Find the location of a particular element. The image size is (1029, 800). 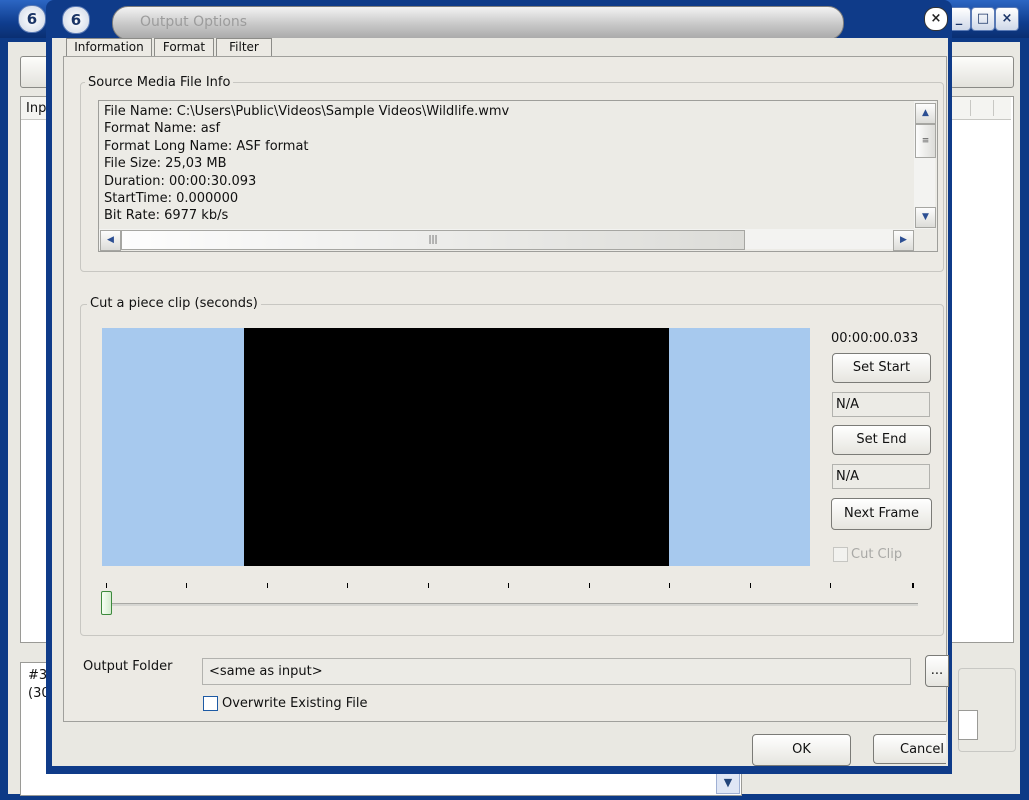

scroll-right-icon: ▶ is located at coordinates (903, 240).